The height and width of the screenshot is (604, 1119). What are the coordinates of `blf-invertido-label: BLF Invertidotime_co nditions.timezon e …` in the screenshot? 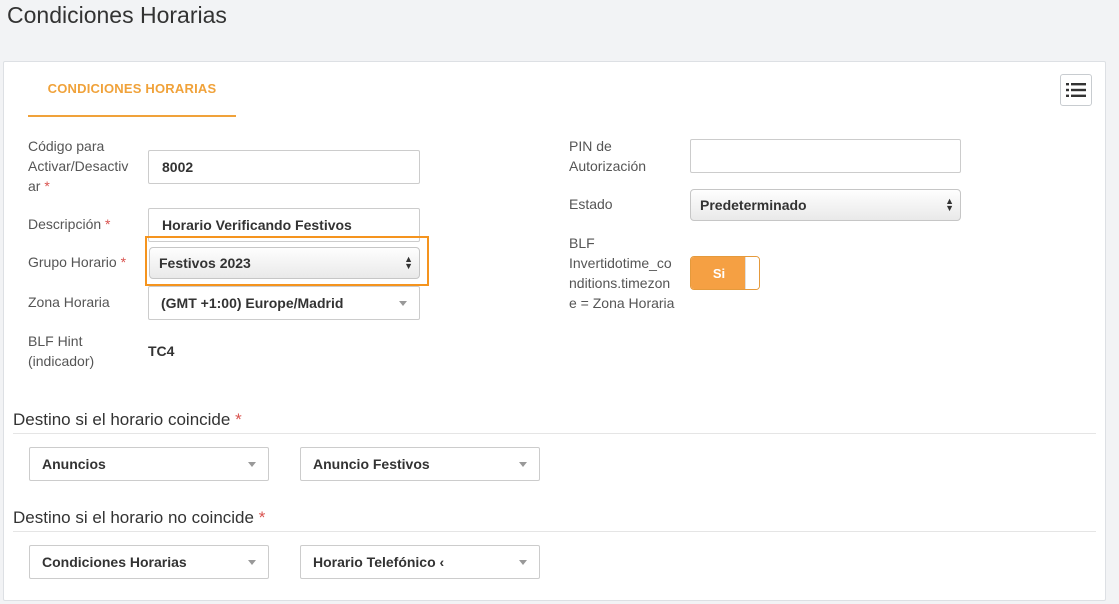 It's located at (621, 273).